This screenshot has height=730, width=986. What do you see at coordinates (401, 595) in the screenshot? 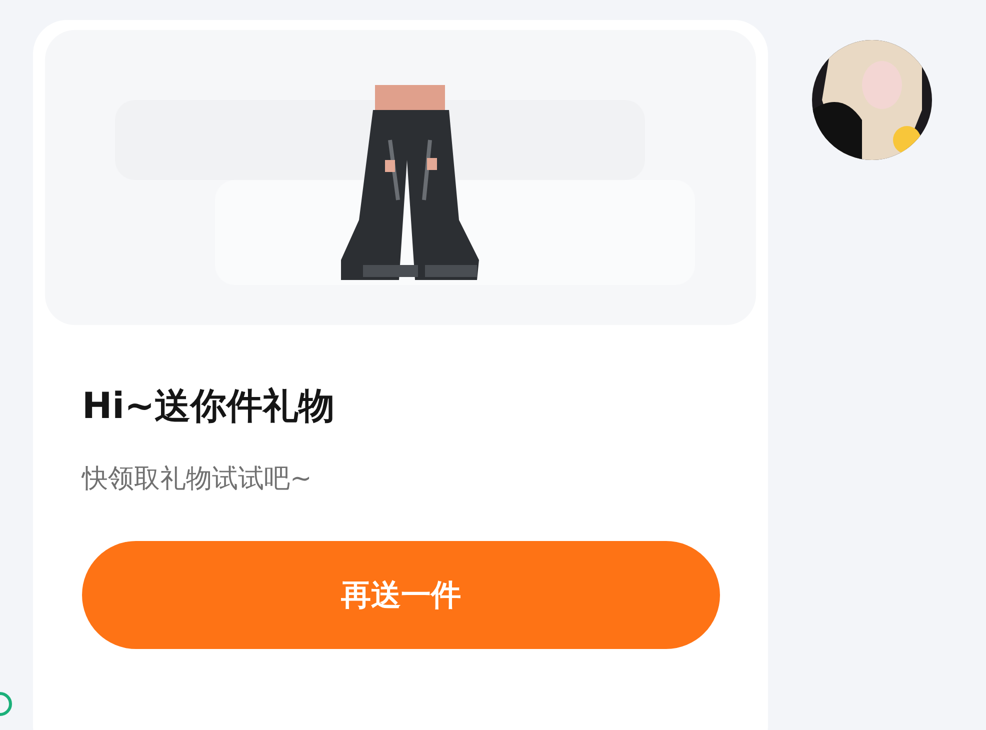
I see `send-again-button: 再送一件` at bounding box center [401, 595].